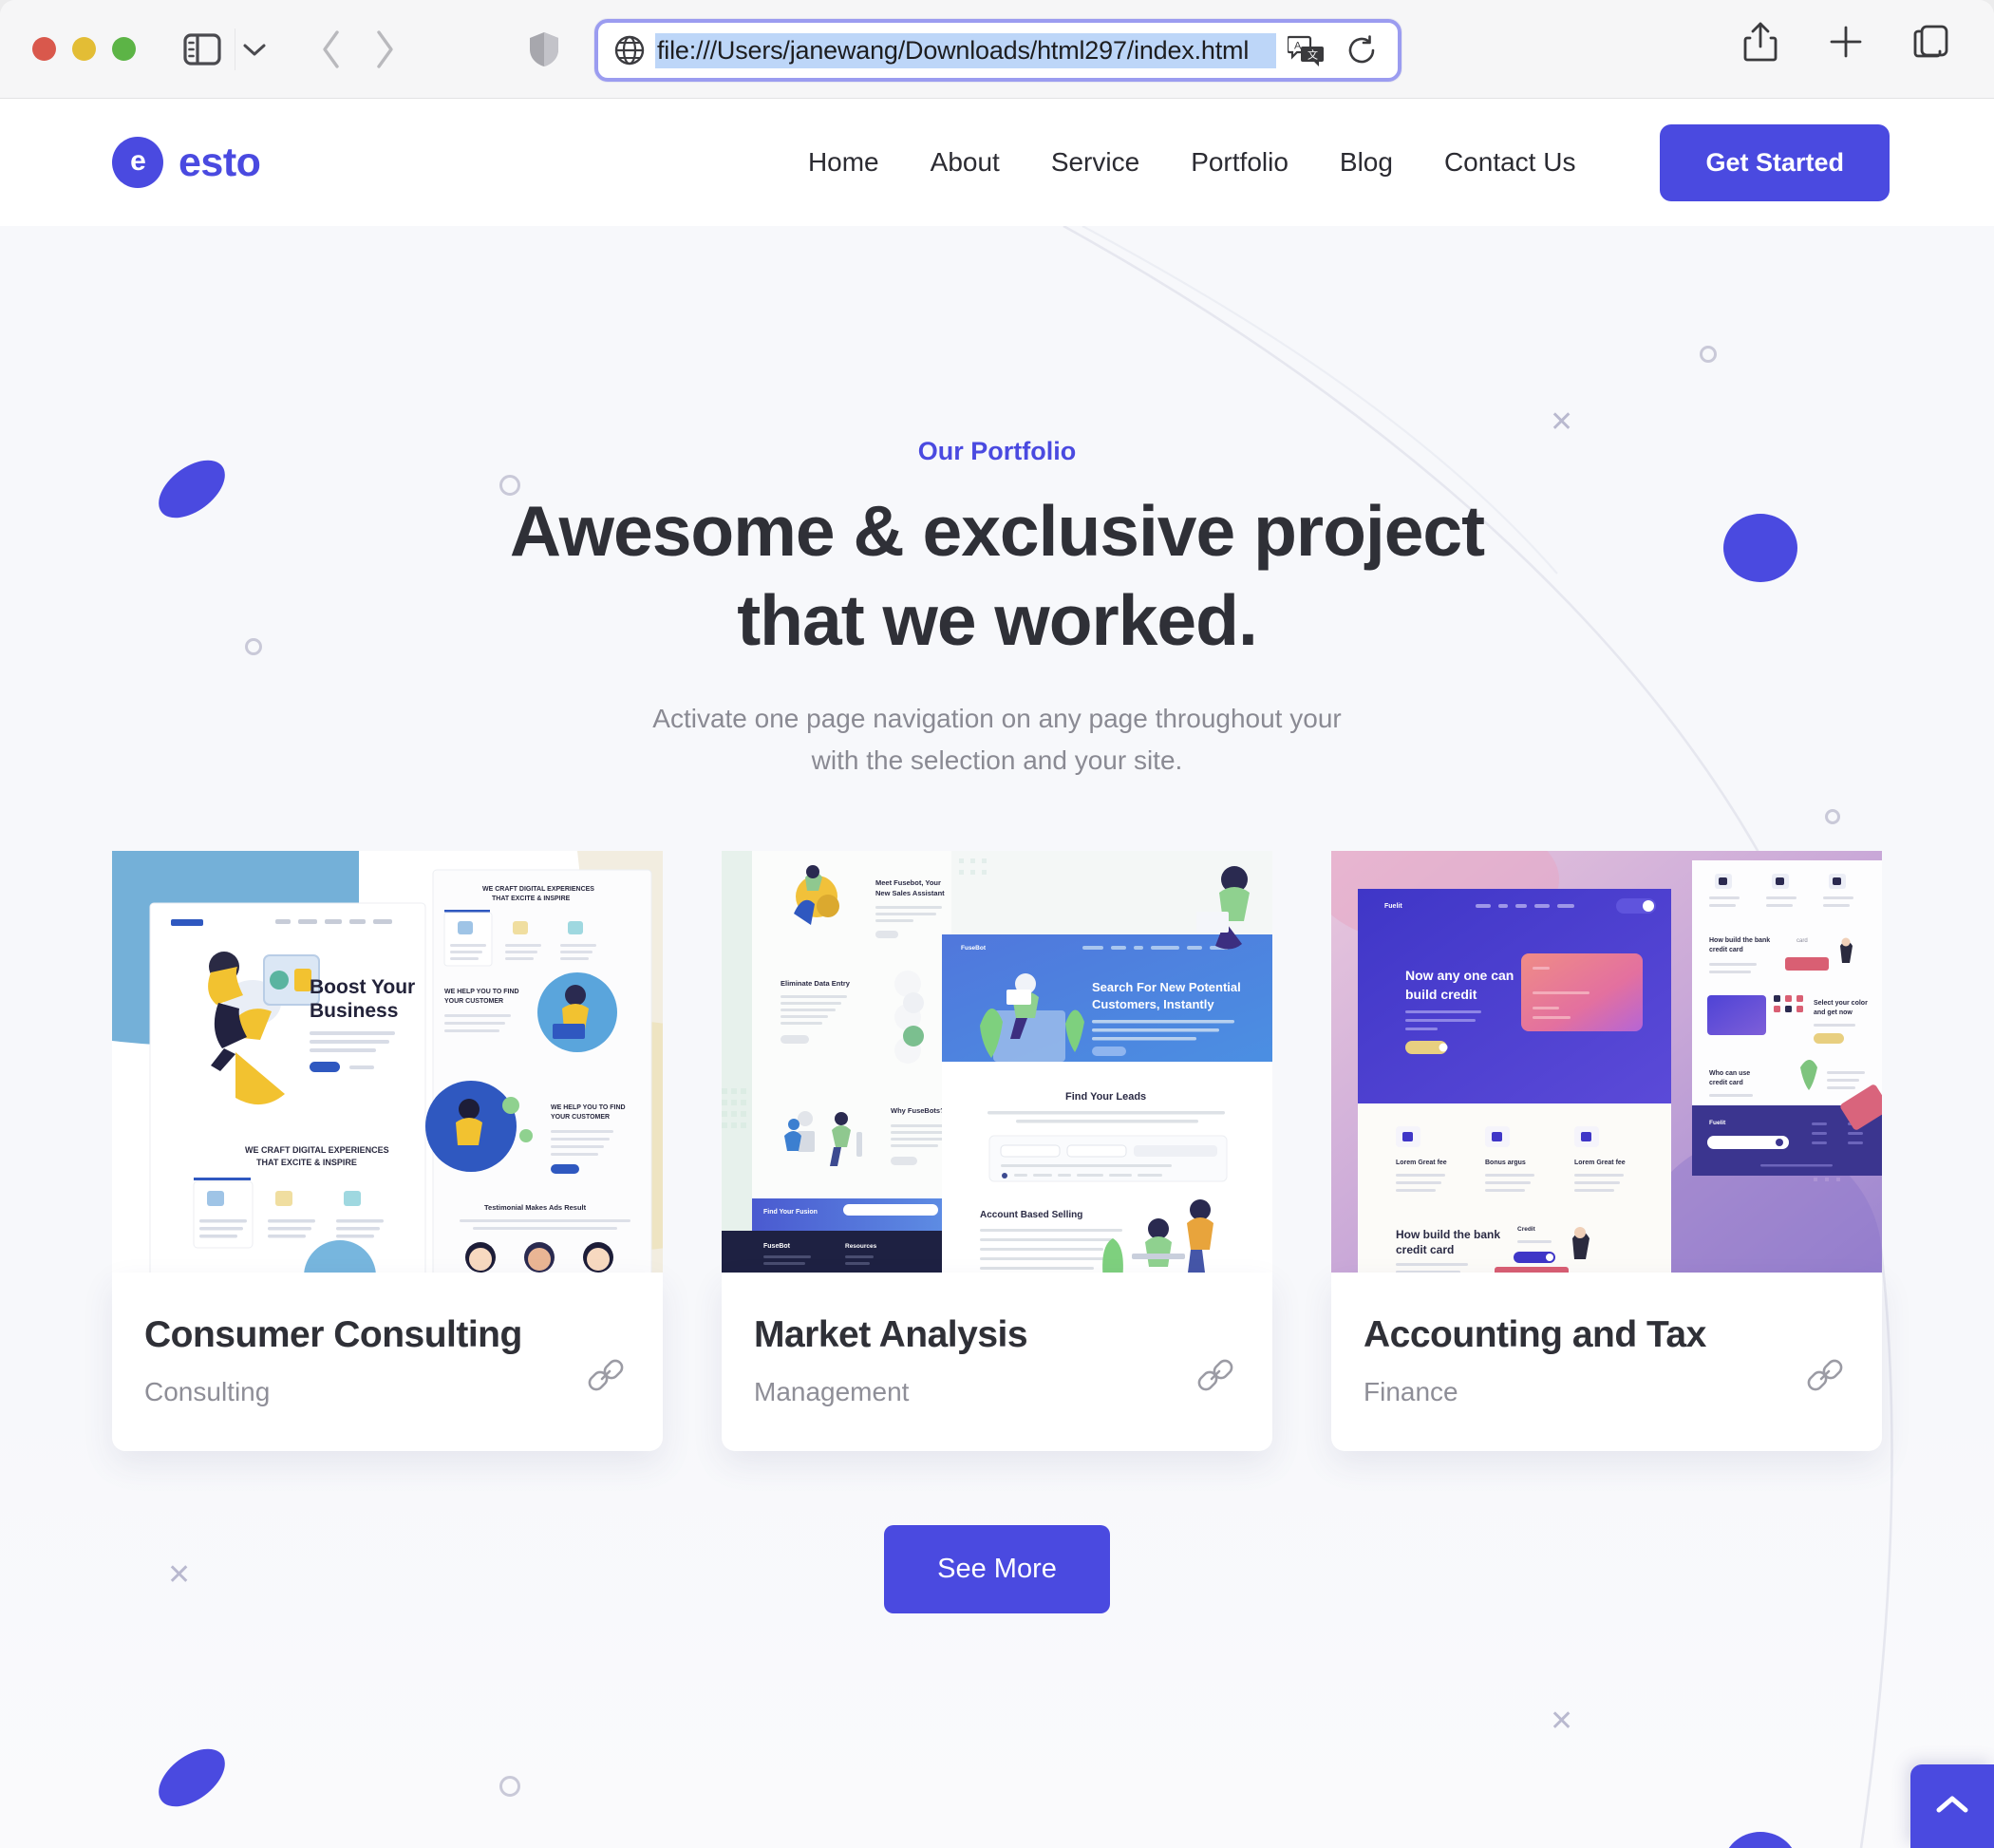 This screenshot has width=1994, height=1848. I want to click on see-more-button: See More, so click(997, 1569).